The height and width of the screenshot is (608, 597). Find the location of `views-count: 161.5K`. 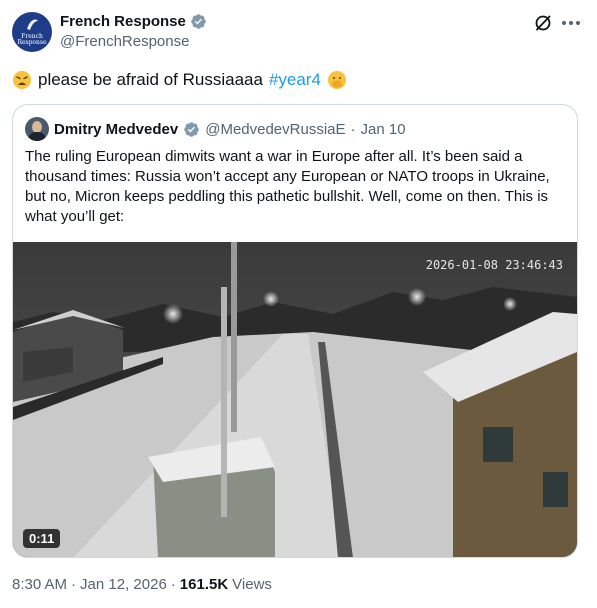

views-count: 161.5K is located at coordinates (204, 584).